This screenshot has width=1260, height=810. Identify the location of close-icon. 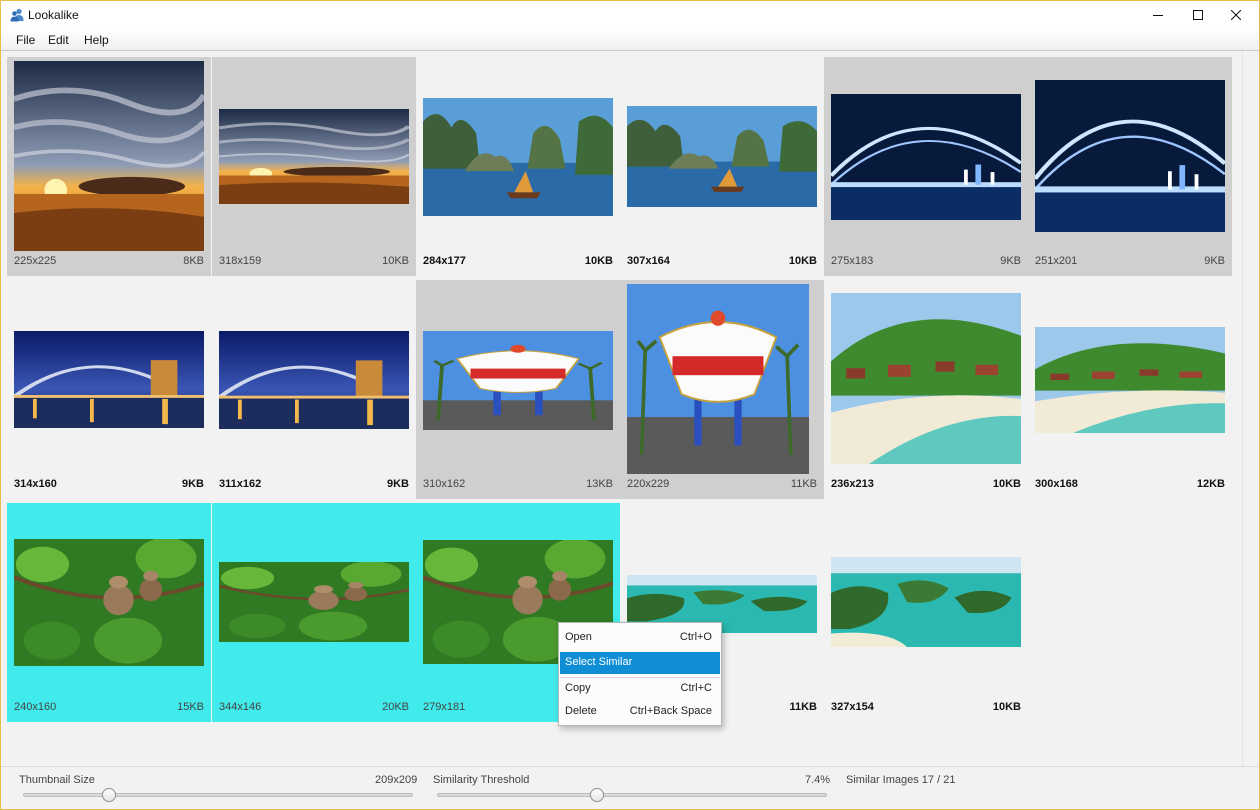
(1236, 15).